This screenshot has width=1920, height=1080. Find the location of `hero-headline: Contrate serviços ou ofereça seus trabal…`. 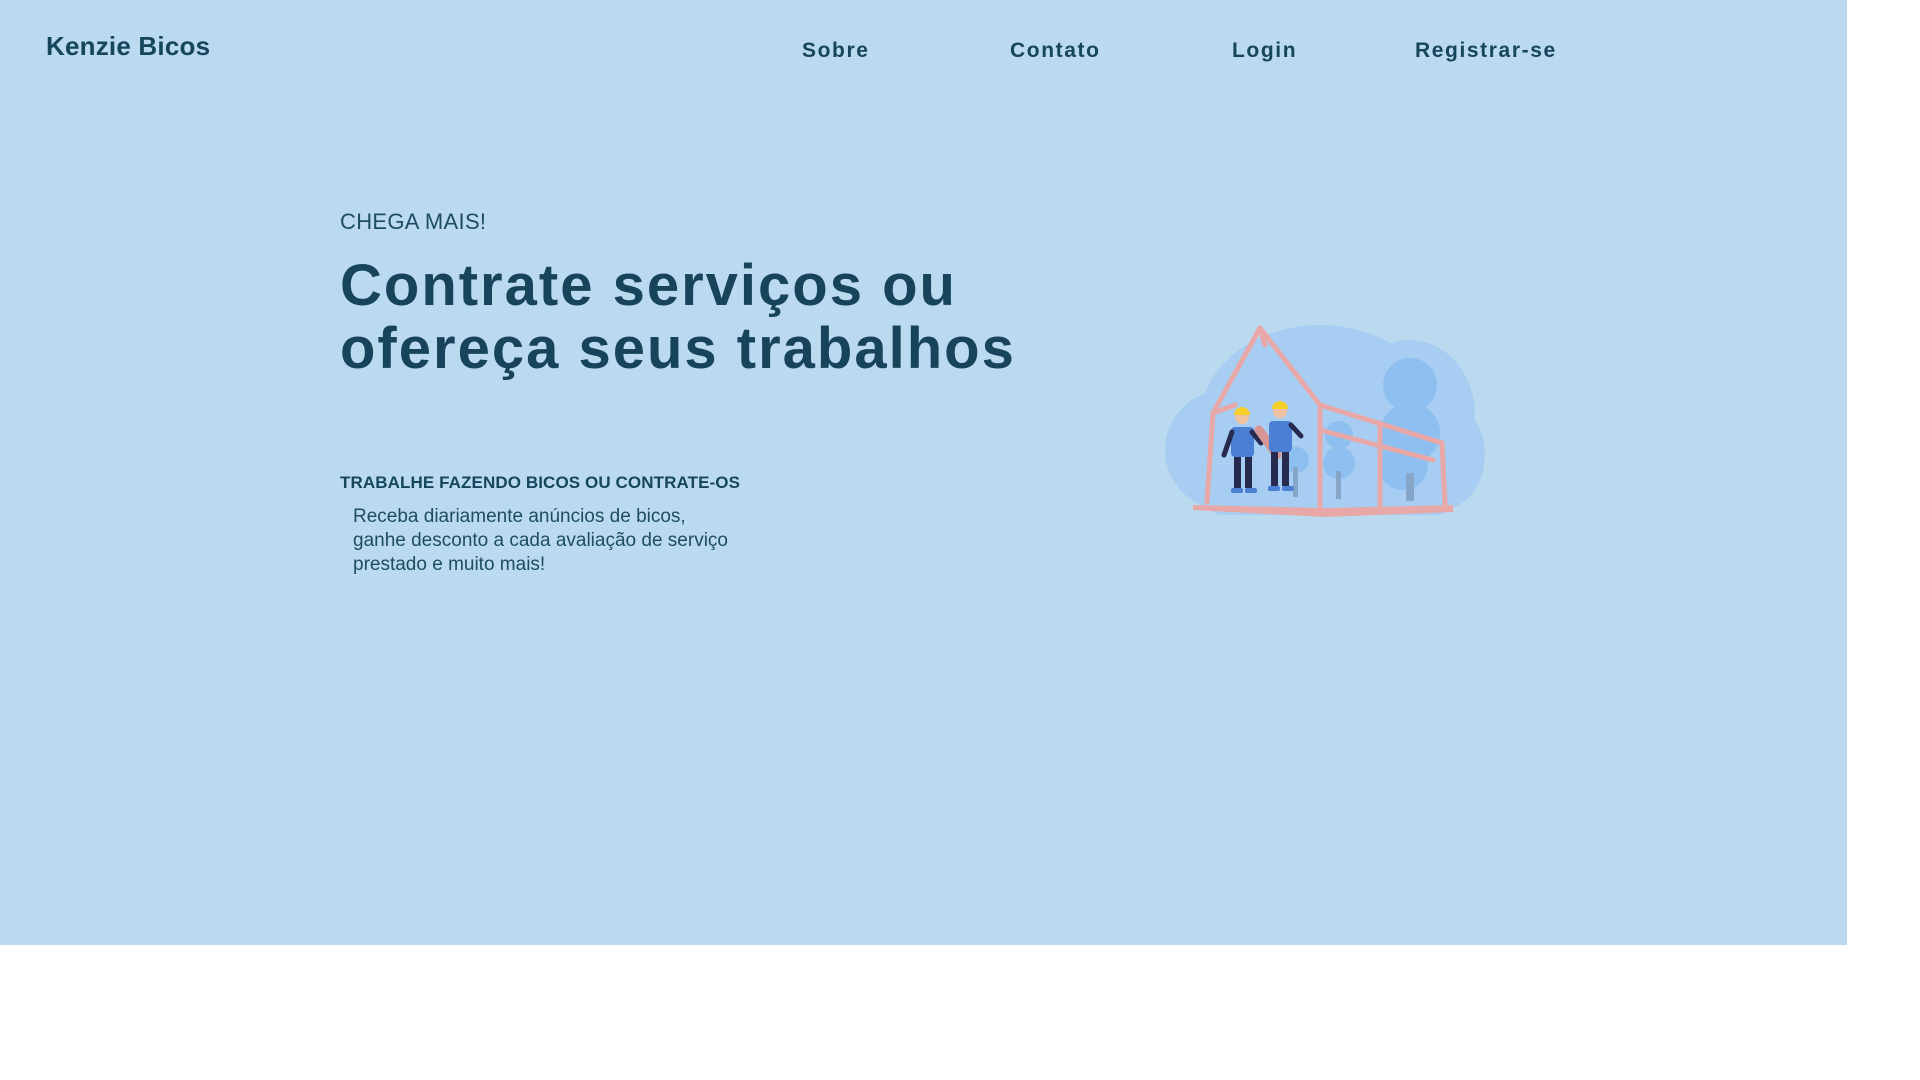

hero-headline: Contrate serviços ou ofereça seus trabal… is located at coordinates (678, 317).